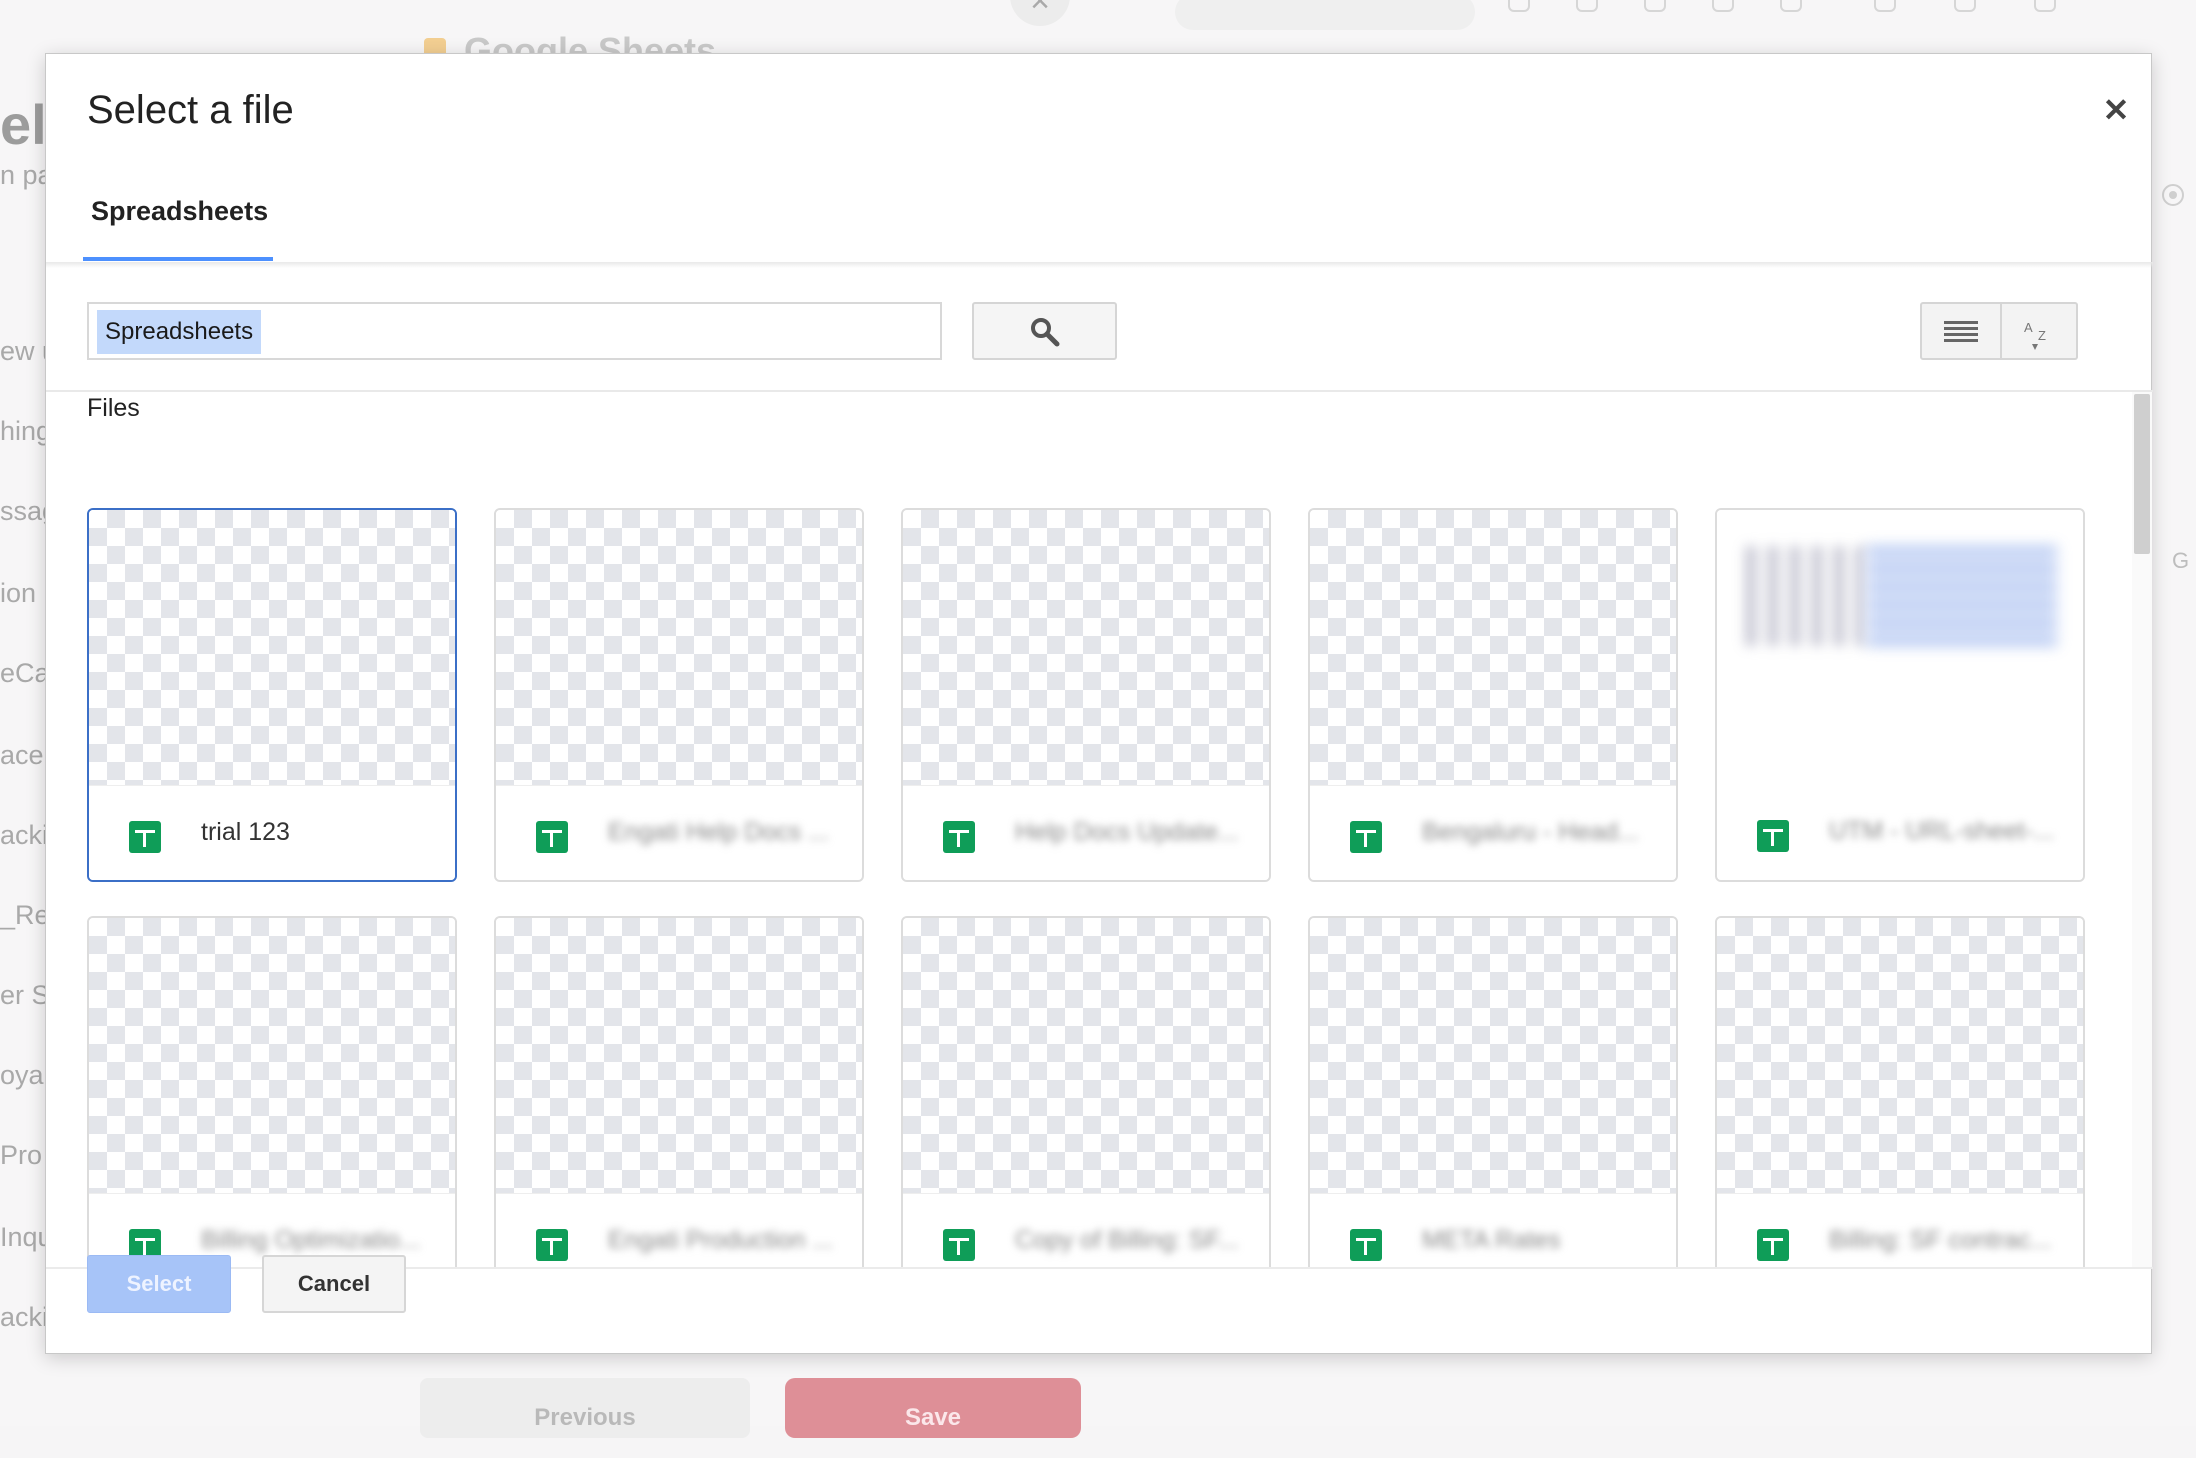  I want to click on file-thumbnail-preview, so click(1900, 647).